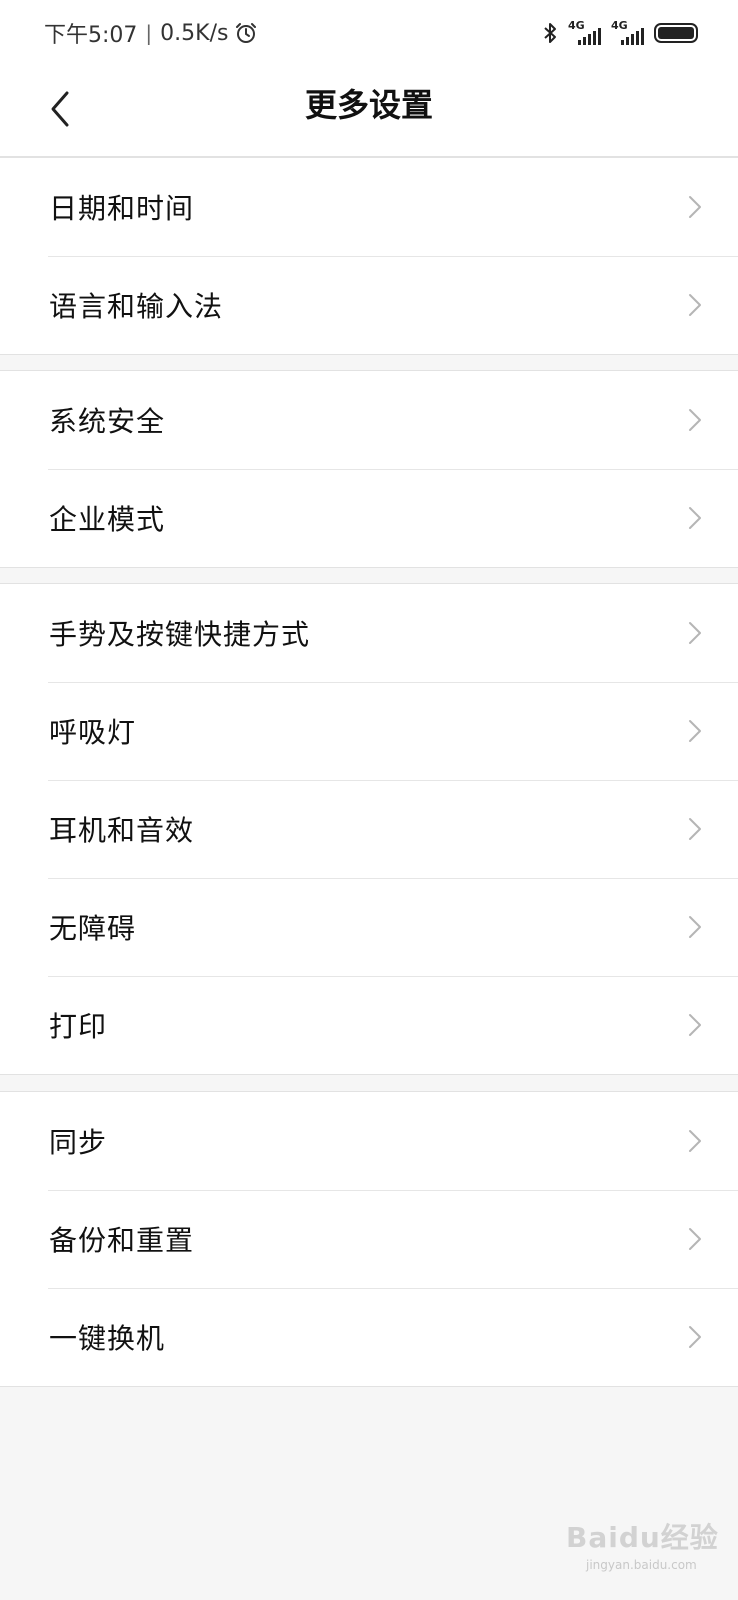  I want to click on list-item: 企业模式, so click(369, 518).